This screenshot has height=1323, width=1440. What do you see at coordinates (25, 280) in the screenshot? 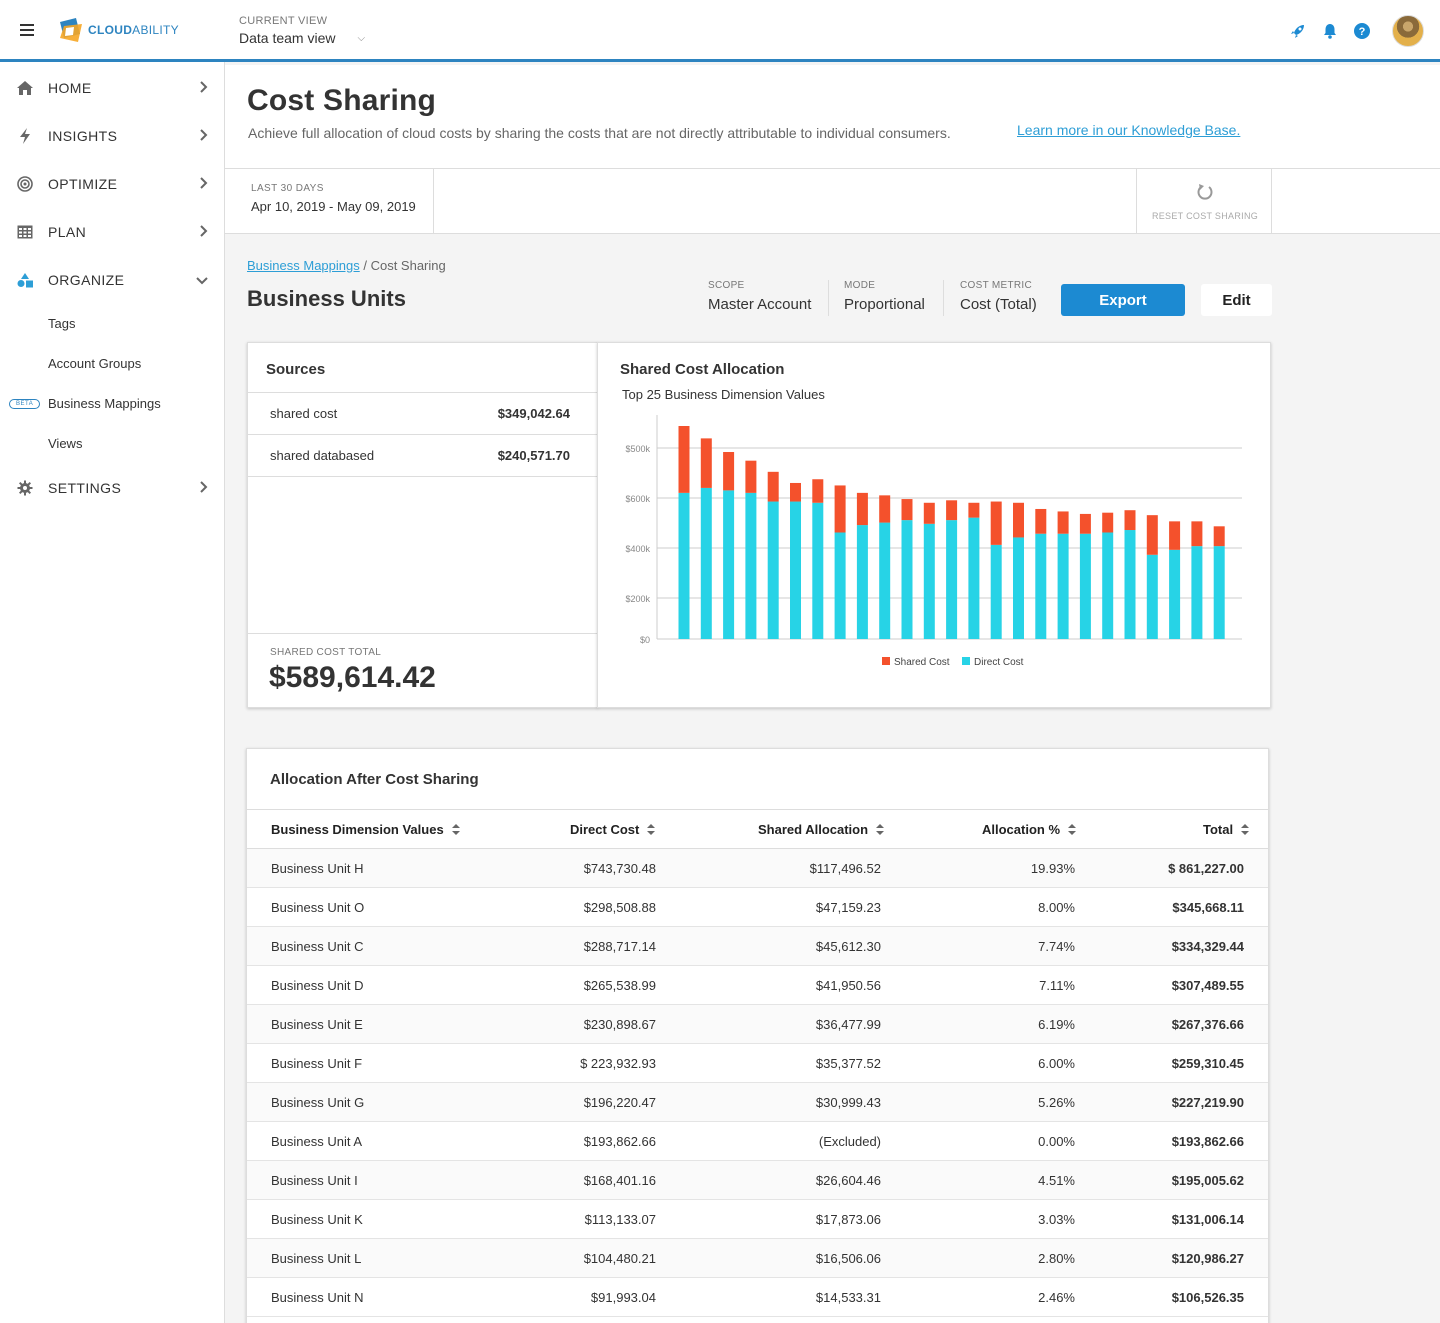
I see `shapes-icon` at bounding box center [25, 280].